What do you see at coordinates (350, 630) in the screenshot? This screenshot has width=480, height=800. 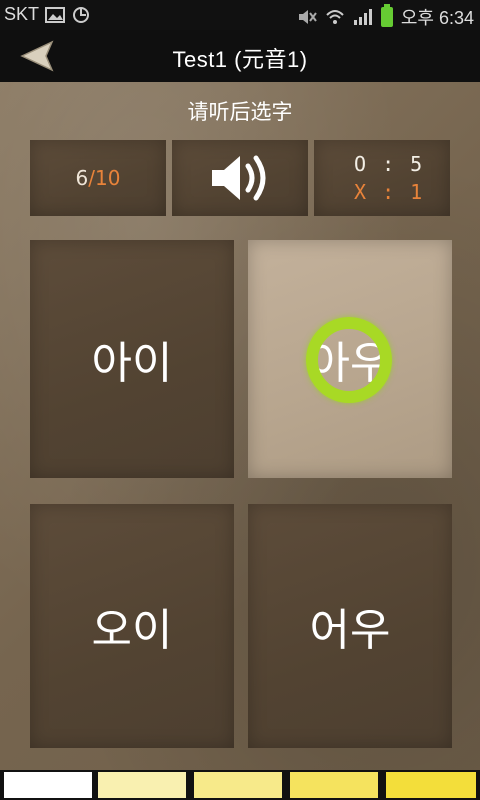 I see `answer-label: 어우` at bounding box center [350, 630].